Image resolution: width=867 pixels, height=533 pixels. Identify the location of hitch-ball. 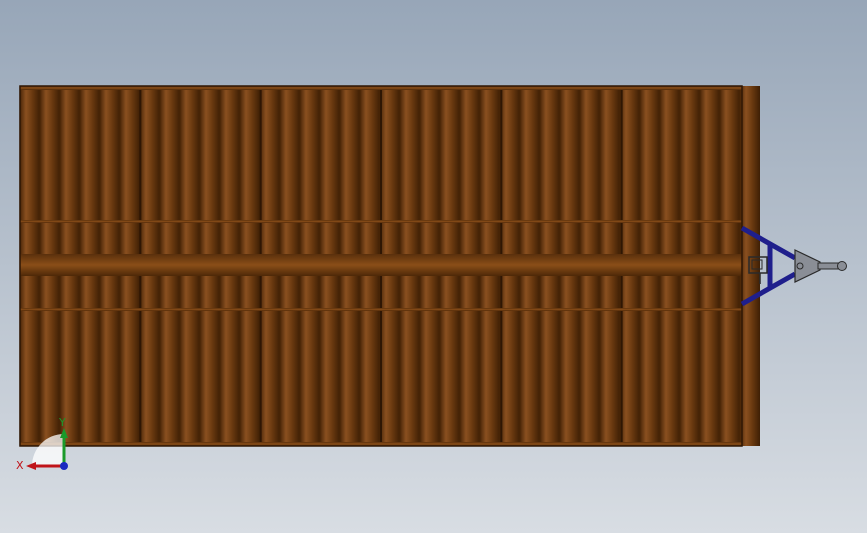
(842, 266).